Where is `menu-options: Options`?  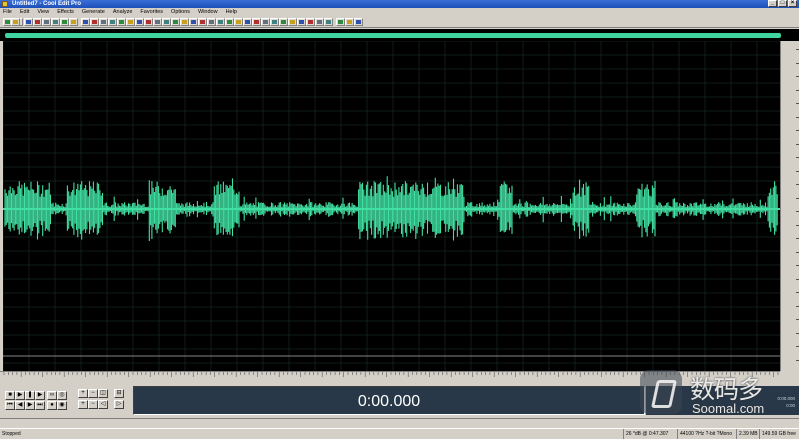
menu-options: Options is located at coordinates (181, 12).